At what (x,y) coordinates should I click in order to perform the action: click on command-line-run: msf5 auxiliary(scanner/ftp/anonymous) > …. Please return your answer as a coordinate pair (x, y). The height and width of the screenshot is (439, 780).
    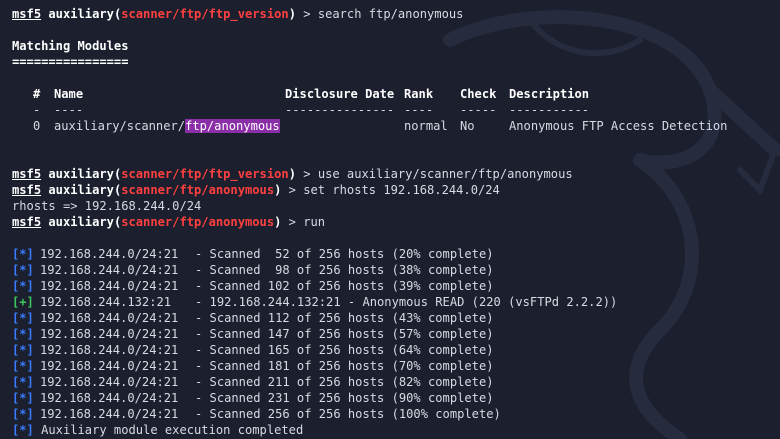
    Looking at the image, I should click on (169, 222).